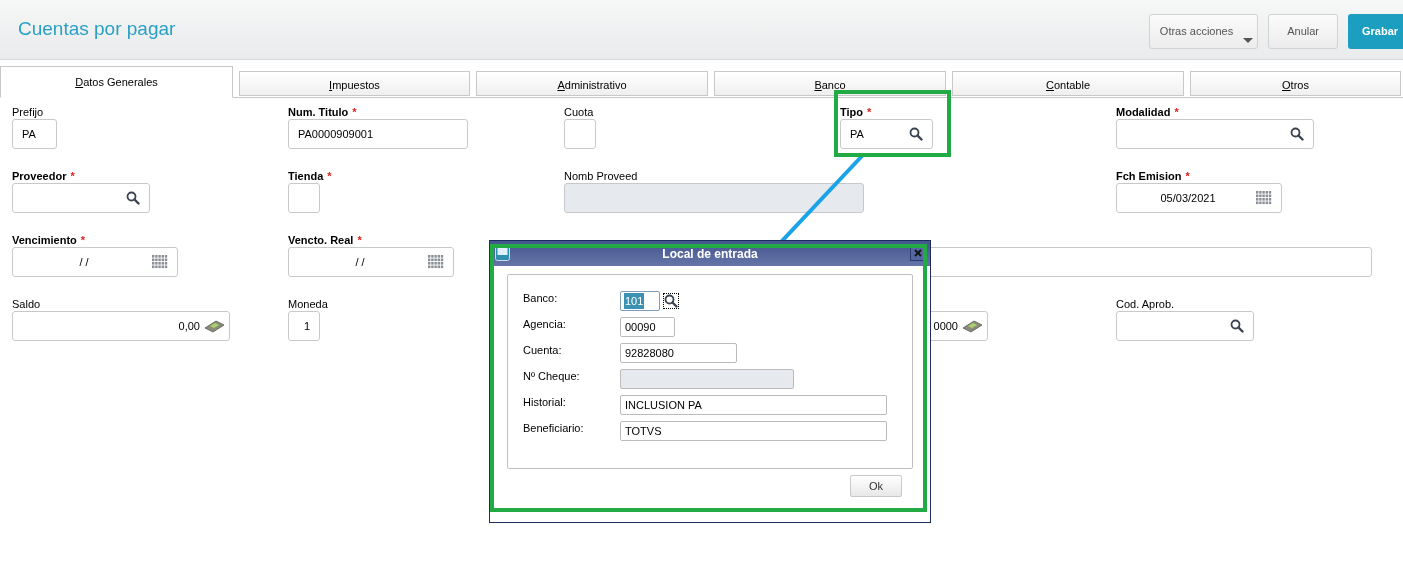 The width and height of the screenshot is (1403, 576). I want to click on tab: Datos Generales, so click(116, 82).